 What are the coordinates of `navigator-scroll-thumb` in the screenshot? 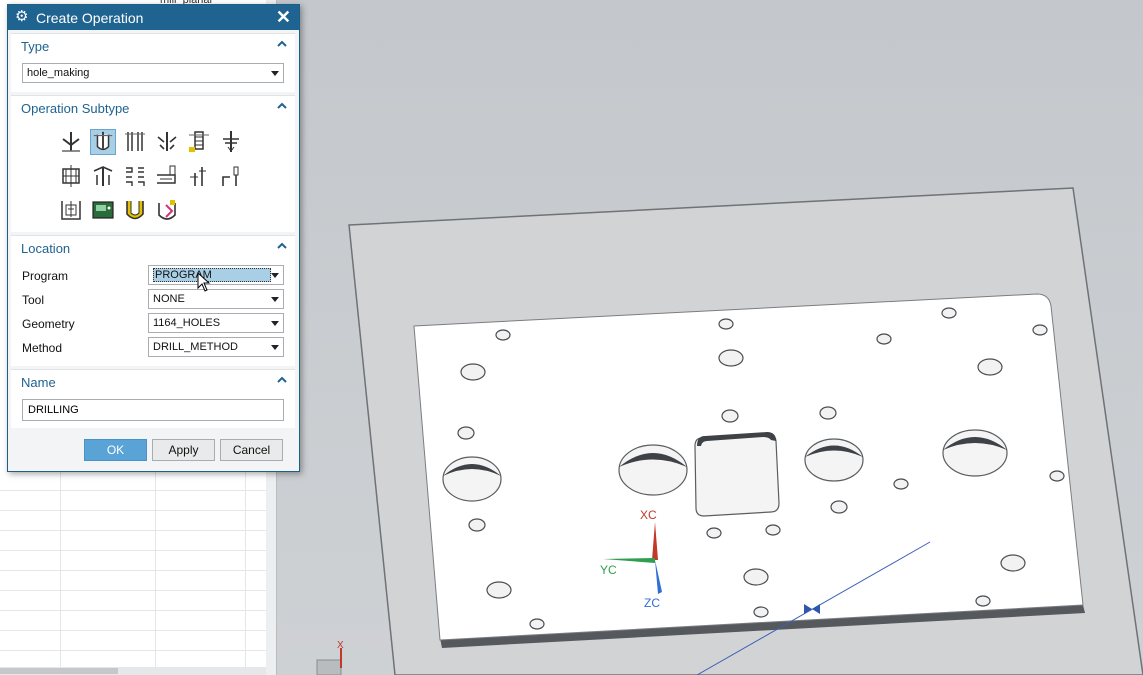 It's located at (59, 671).